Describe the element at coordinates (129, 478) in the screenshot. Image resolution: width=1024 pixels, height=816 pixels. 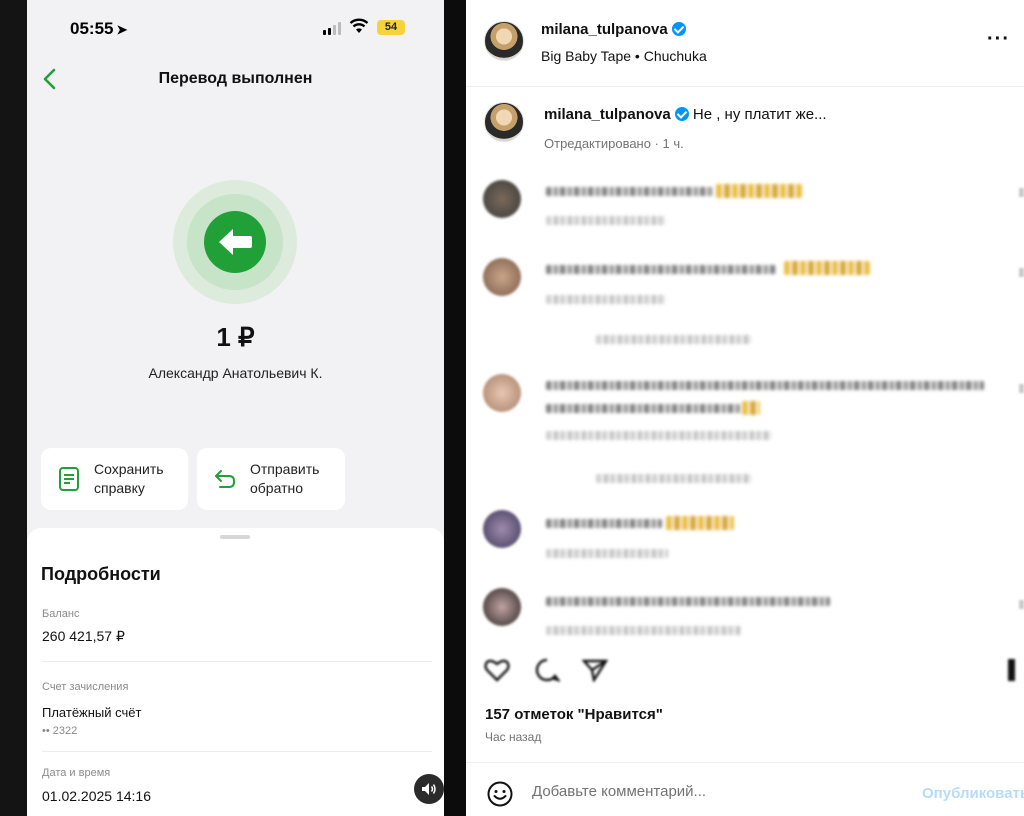
I see `save-receipt-label: Сохранить справку` at that location.